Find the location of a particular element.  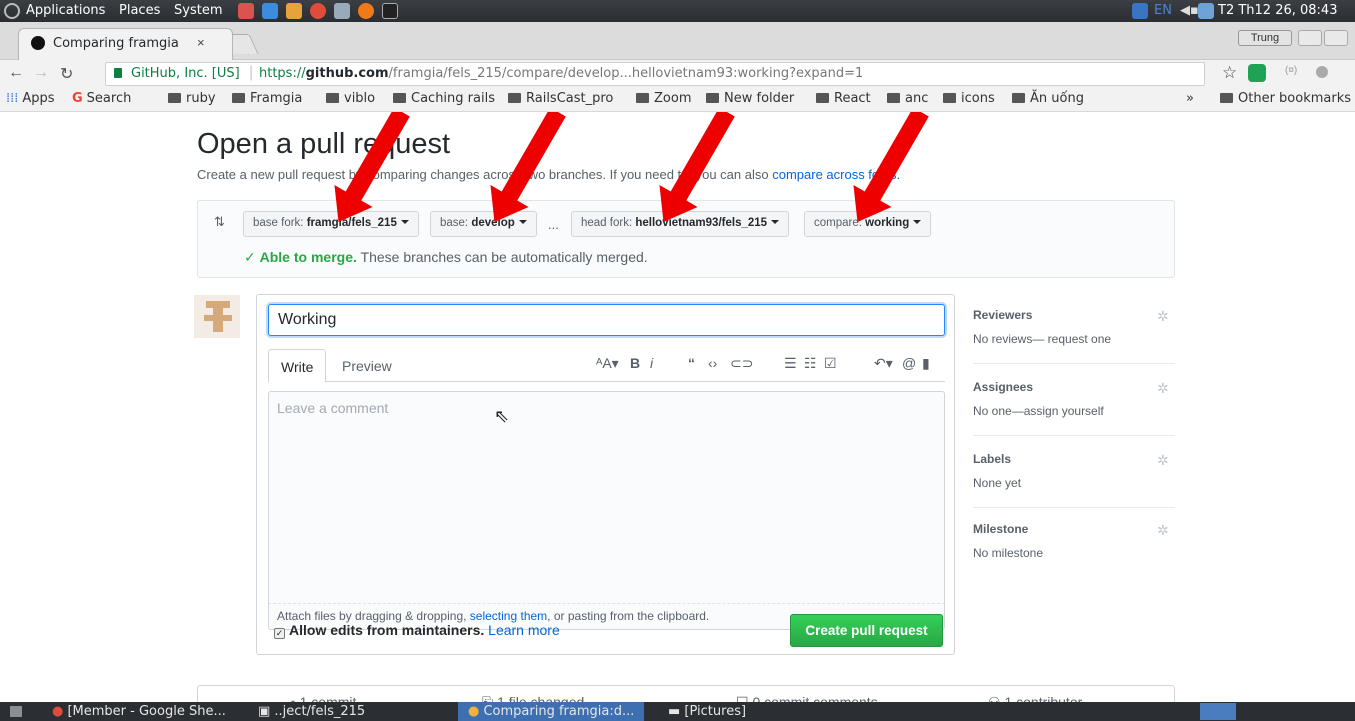

browser-tab: Comparing framgia × is located at coordinates (125, 44).